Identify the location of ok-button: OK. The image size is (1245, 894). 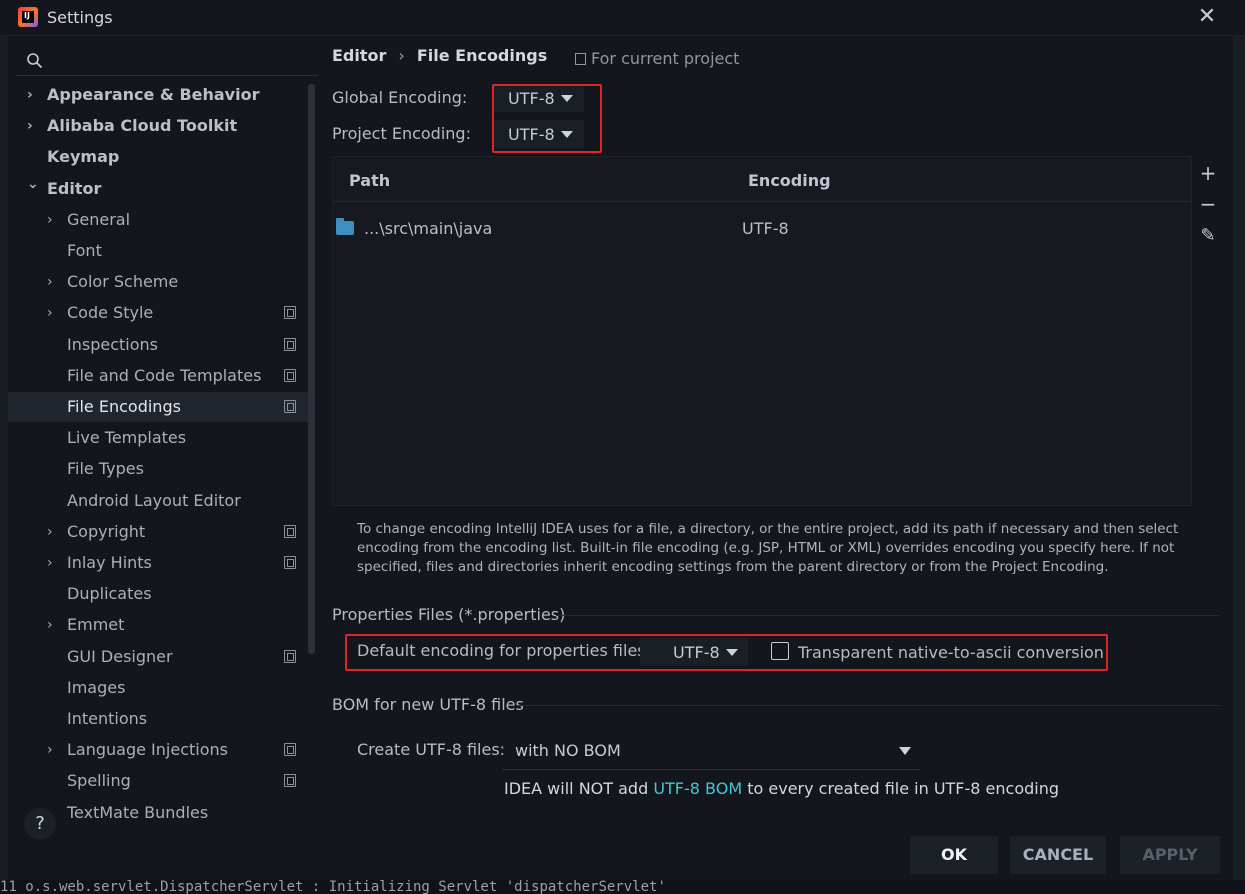
(954, 855).